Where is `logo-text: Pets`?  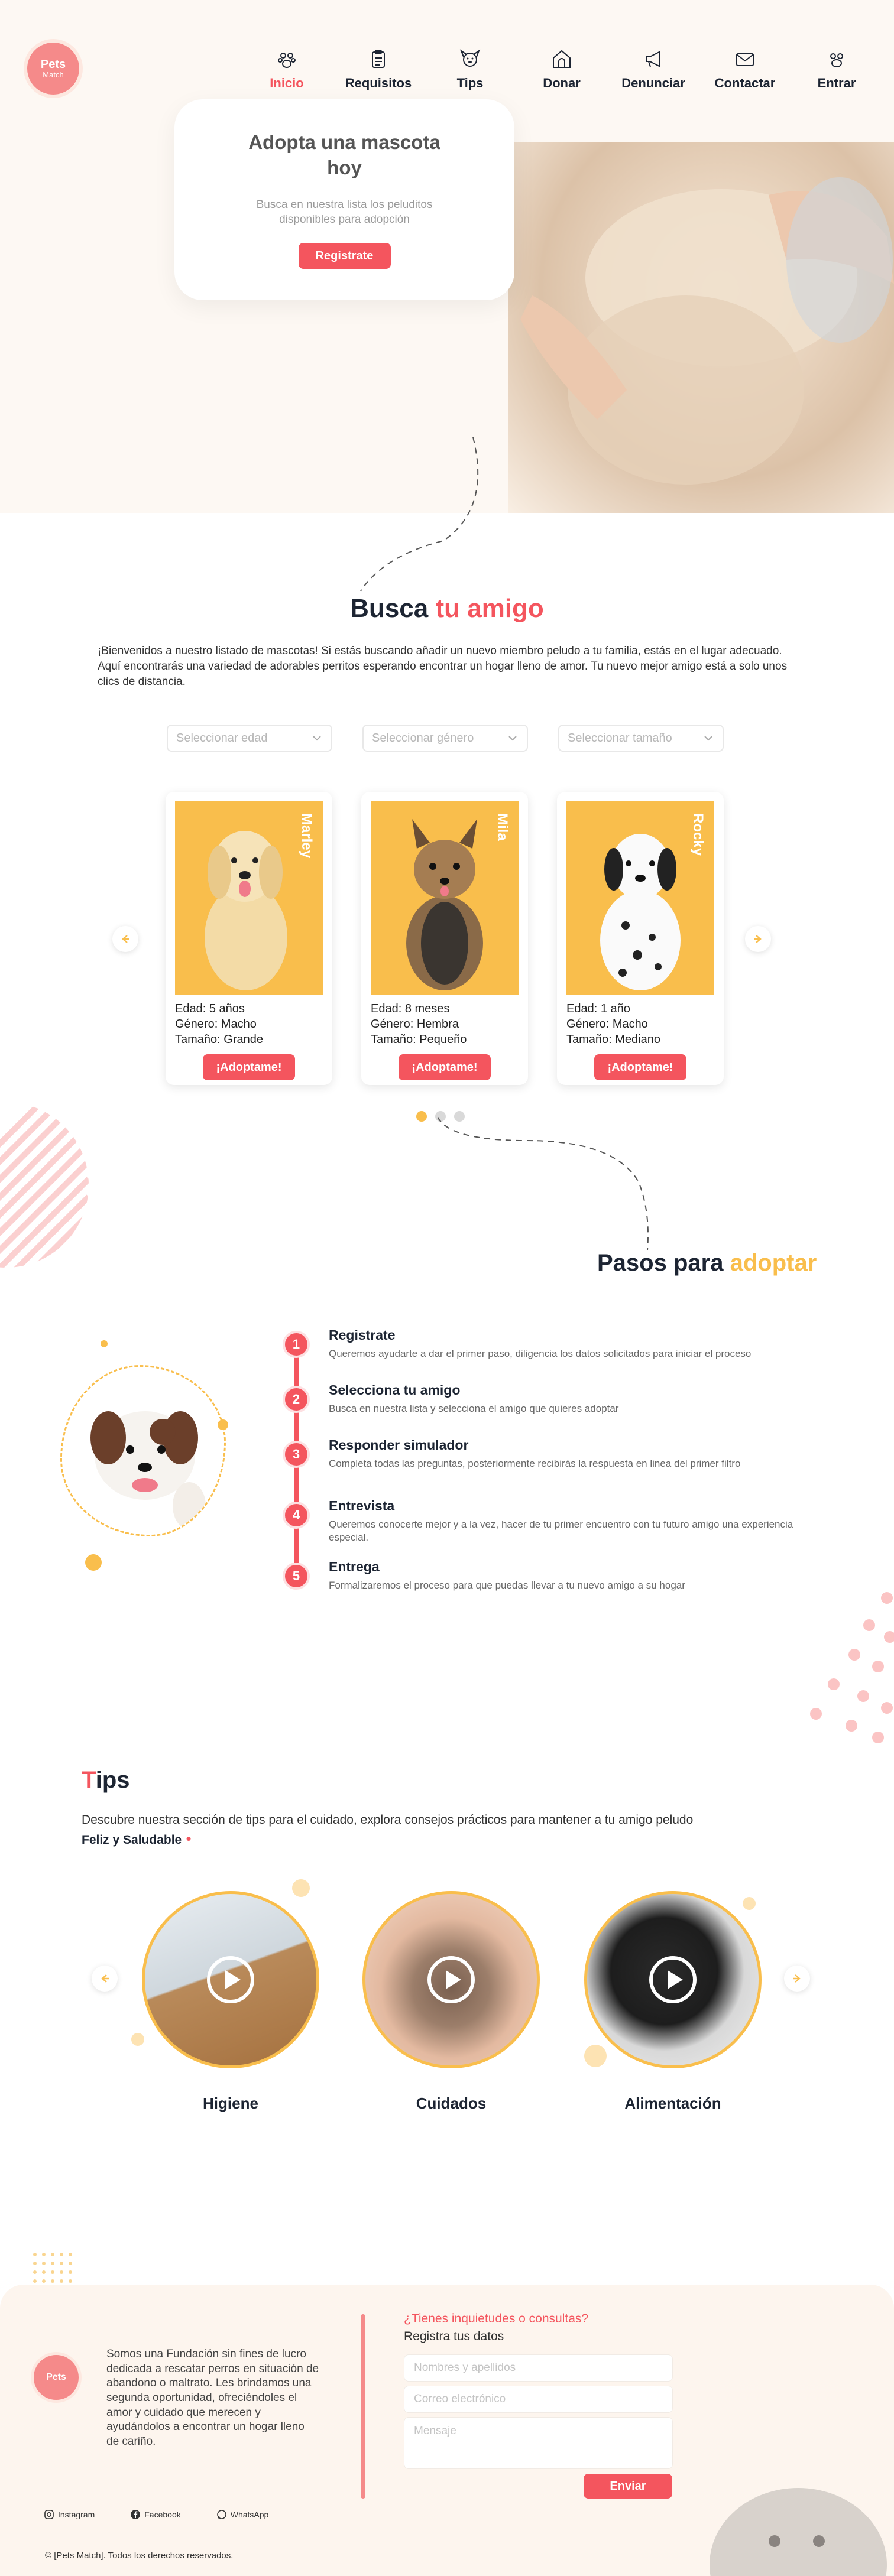 logo-text: Pets is located at coordinates (53, 64).